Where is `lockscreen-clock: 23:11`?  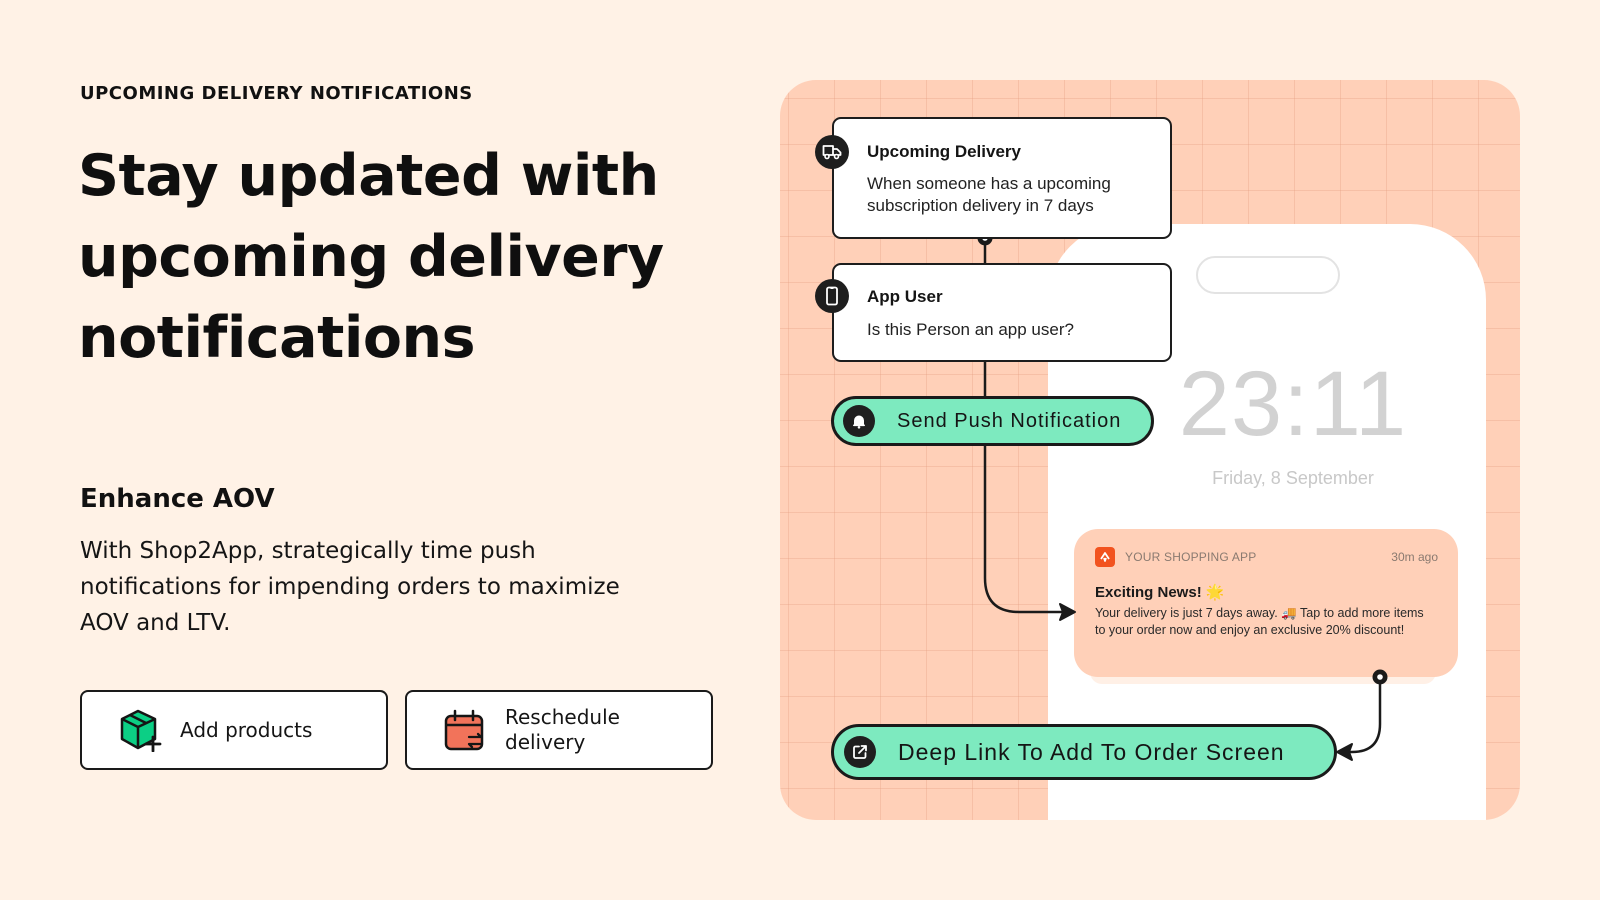
lockscreen-clock: 23:11 is located at coordinates (1293, 404).